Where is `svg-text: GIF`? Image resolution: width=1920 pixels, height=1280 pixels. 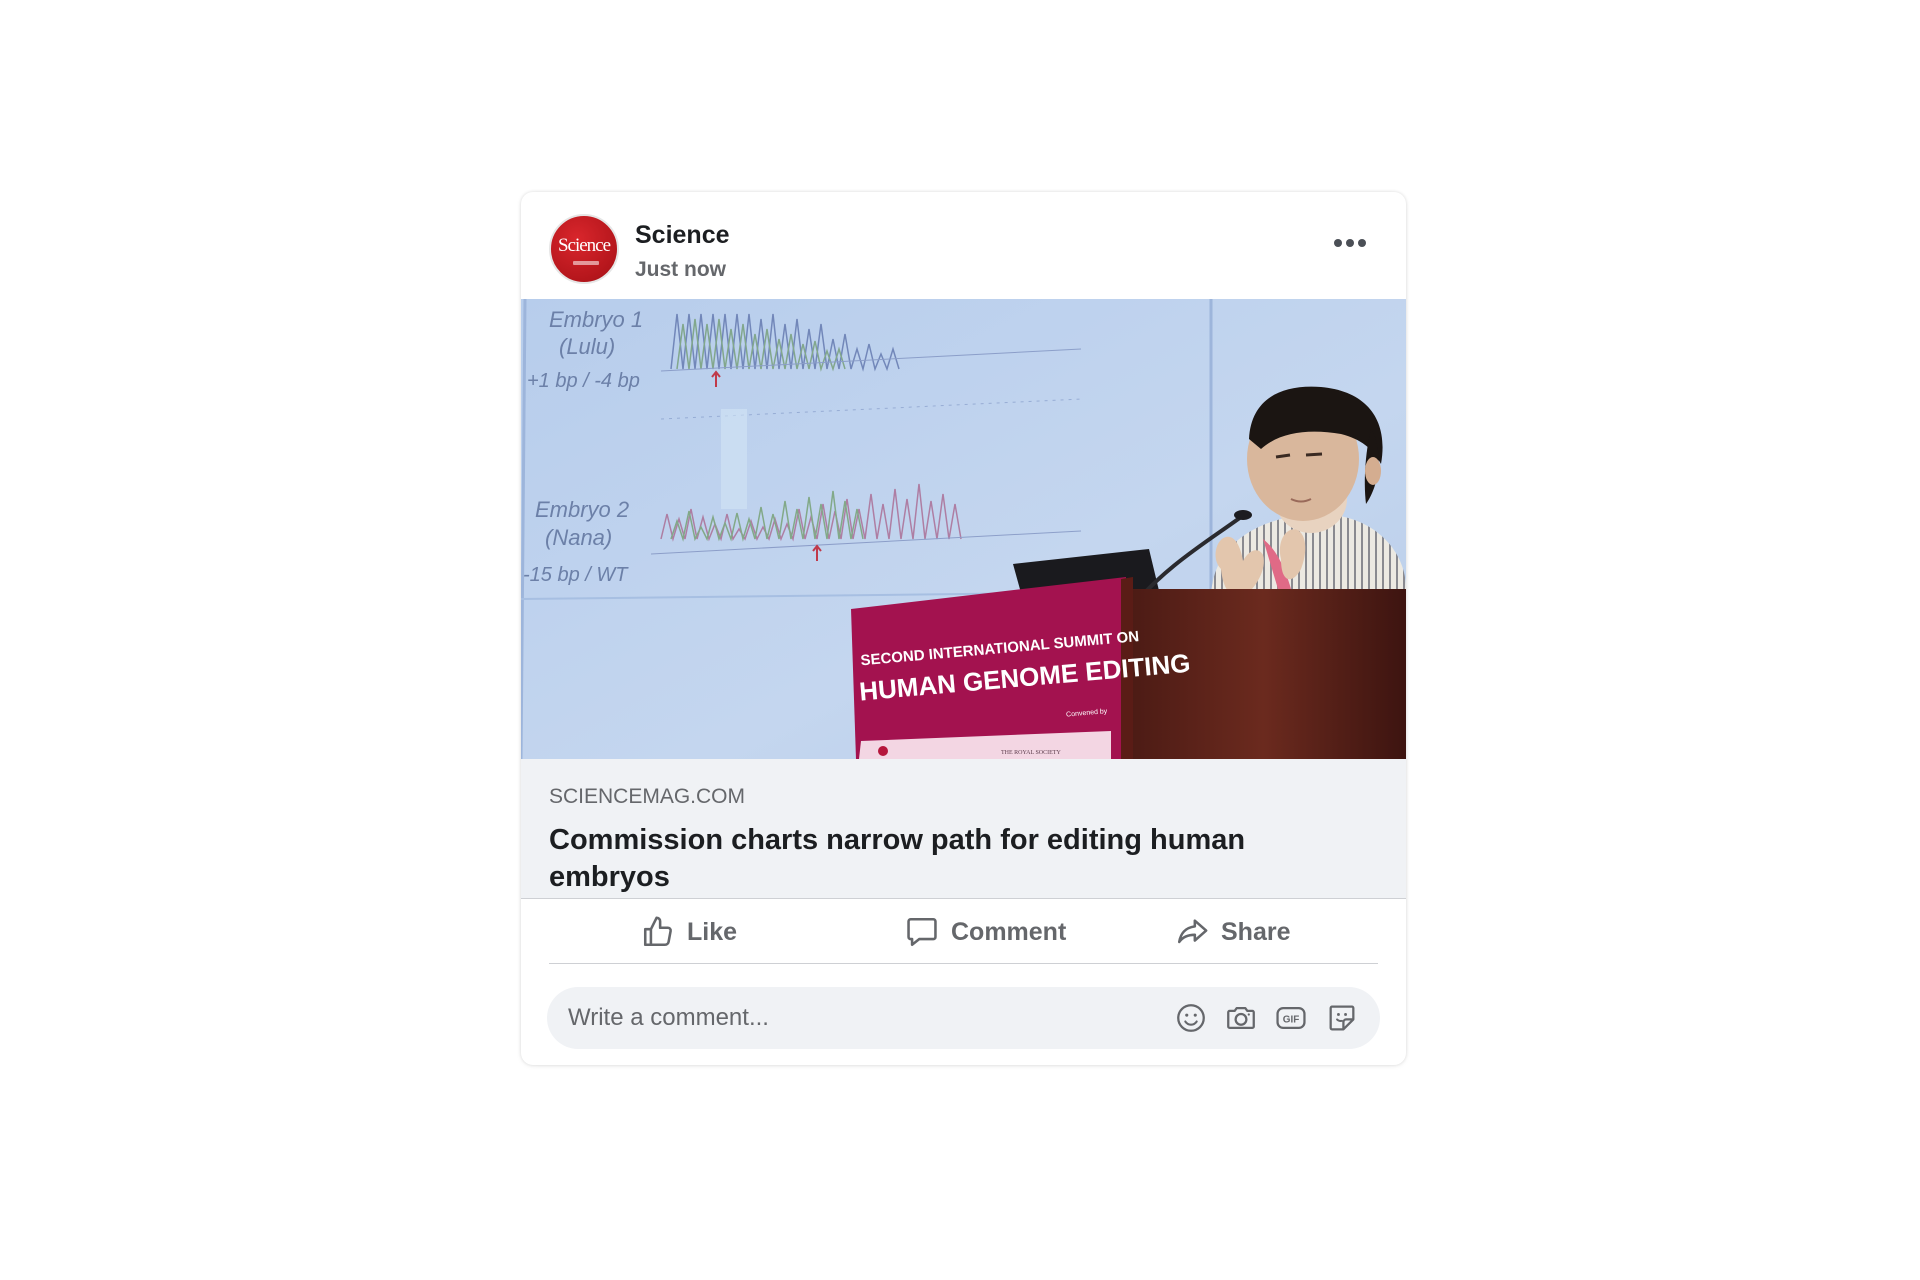 svg-text: GIF is located at coordinates (1291, 1019).